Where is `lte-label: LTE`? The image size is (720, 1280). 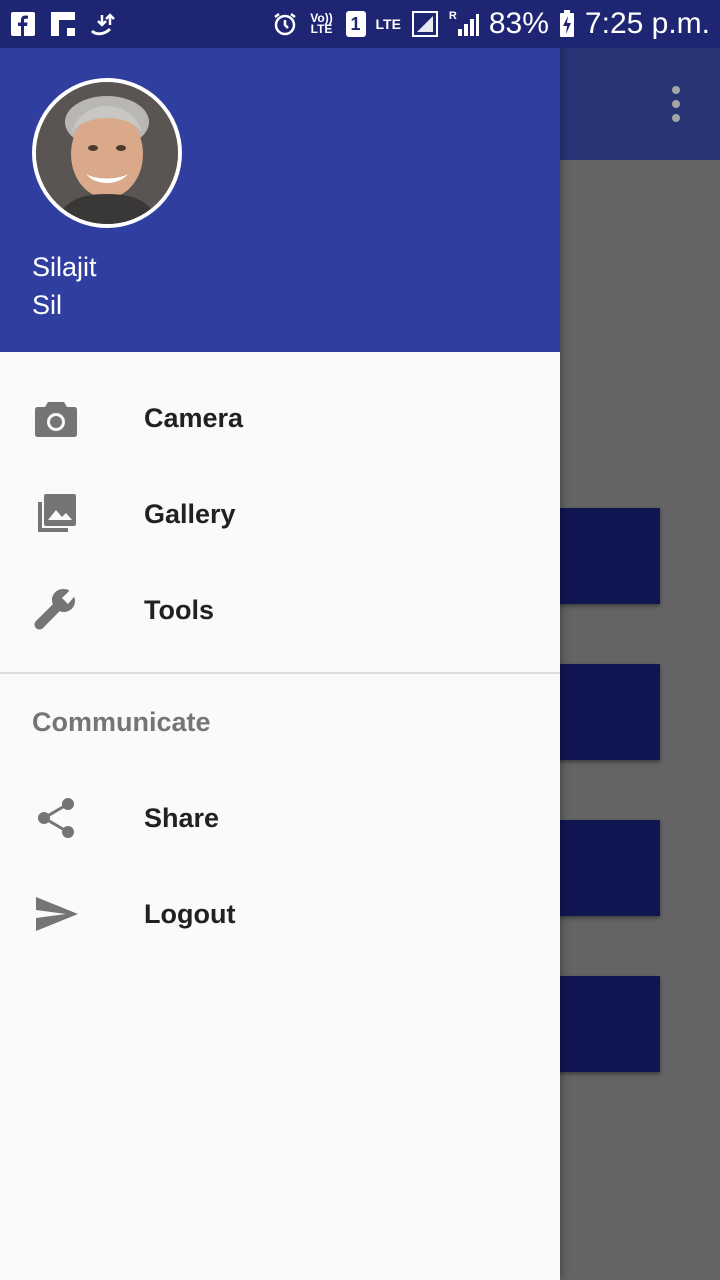 lte-label: LTE is located at coordinates (388, 23).